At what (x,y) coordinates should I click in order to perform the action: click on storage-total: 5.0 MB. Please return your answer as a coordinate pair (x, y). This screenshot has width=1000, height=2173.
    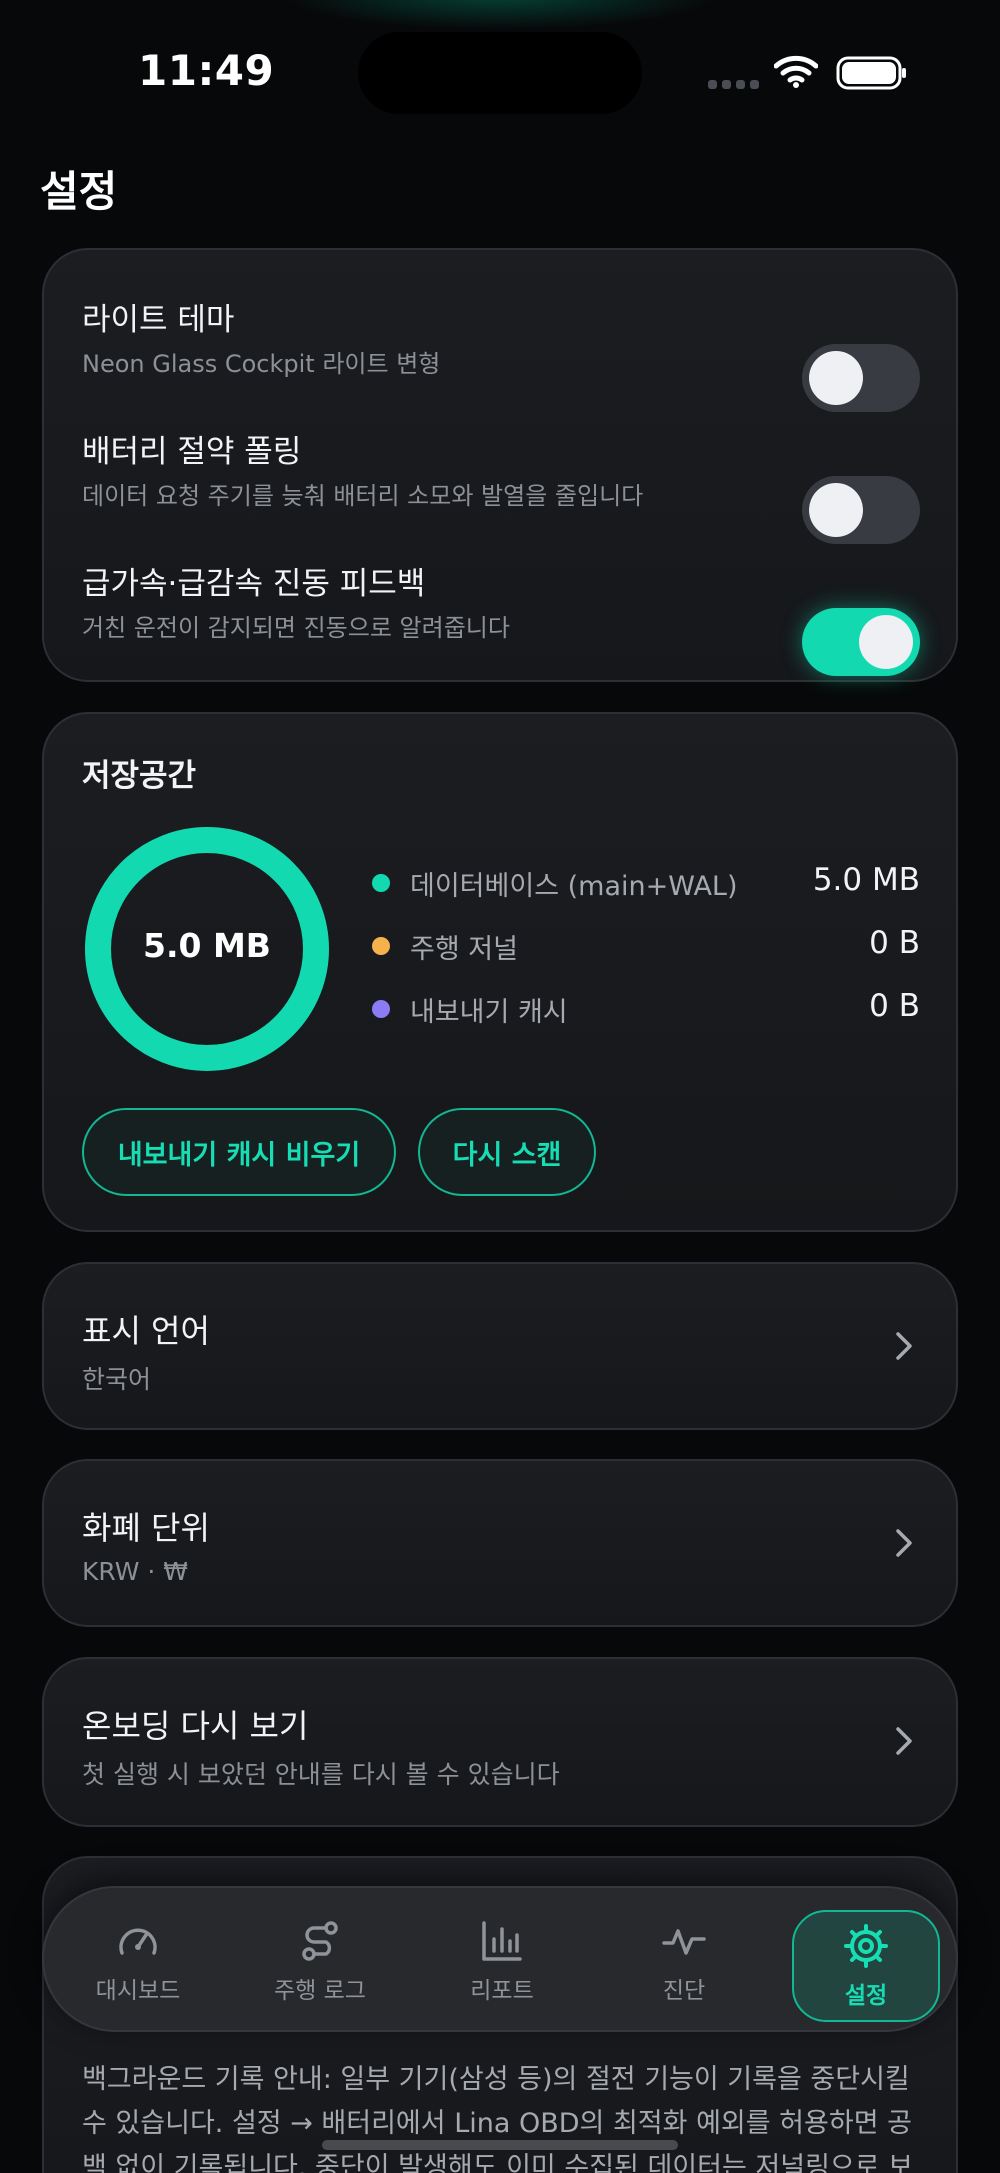
    Looking at the image, I should click on (207, 945).